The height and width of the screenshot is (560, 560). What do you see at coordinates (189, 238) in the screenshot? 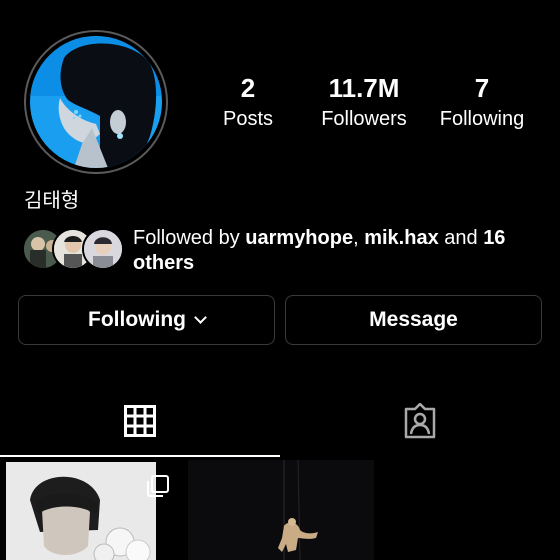
I see `followed-by-prefix: Followed by` at bounding box center [189, 238].